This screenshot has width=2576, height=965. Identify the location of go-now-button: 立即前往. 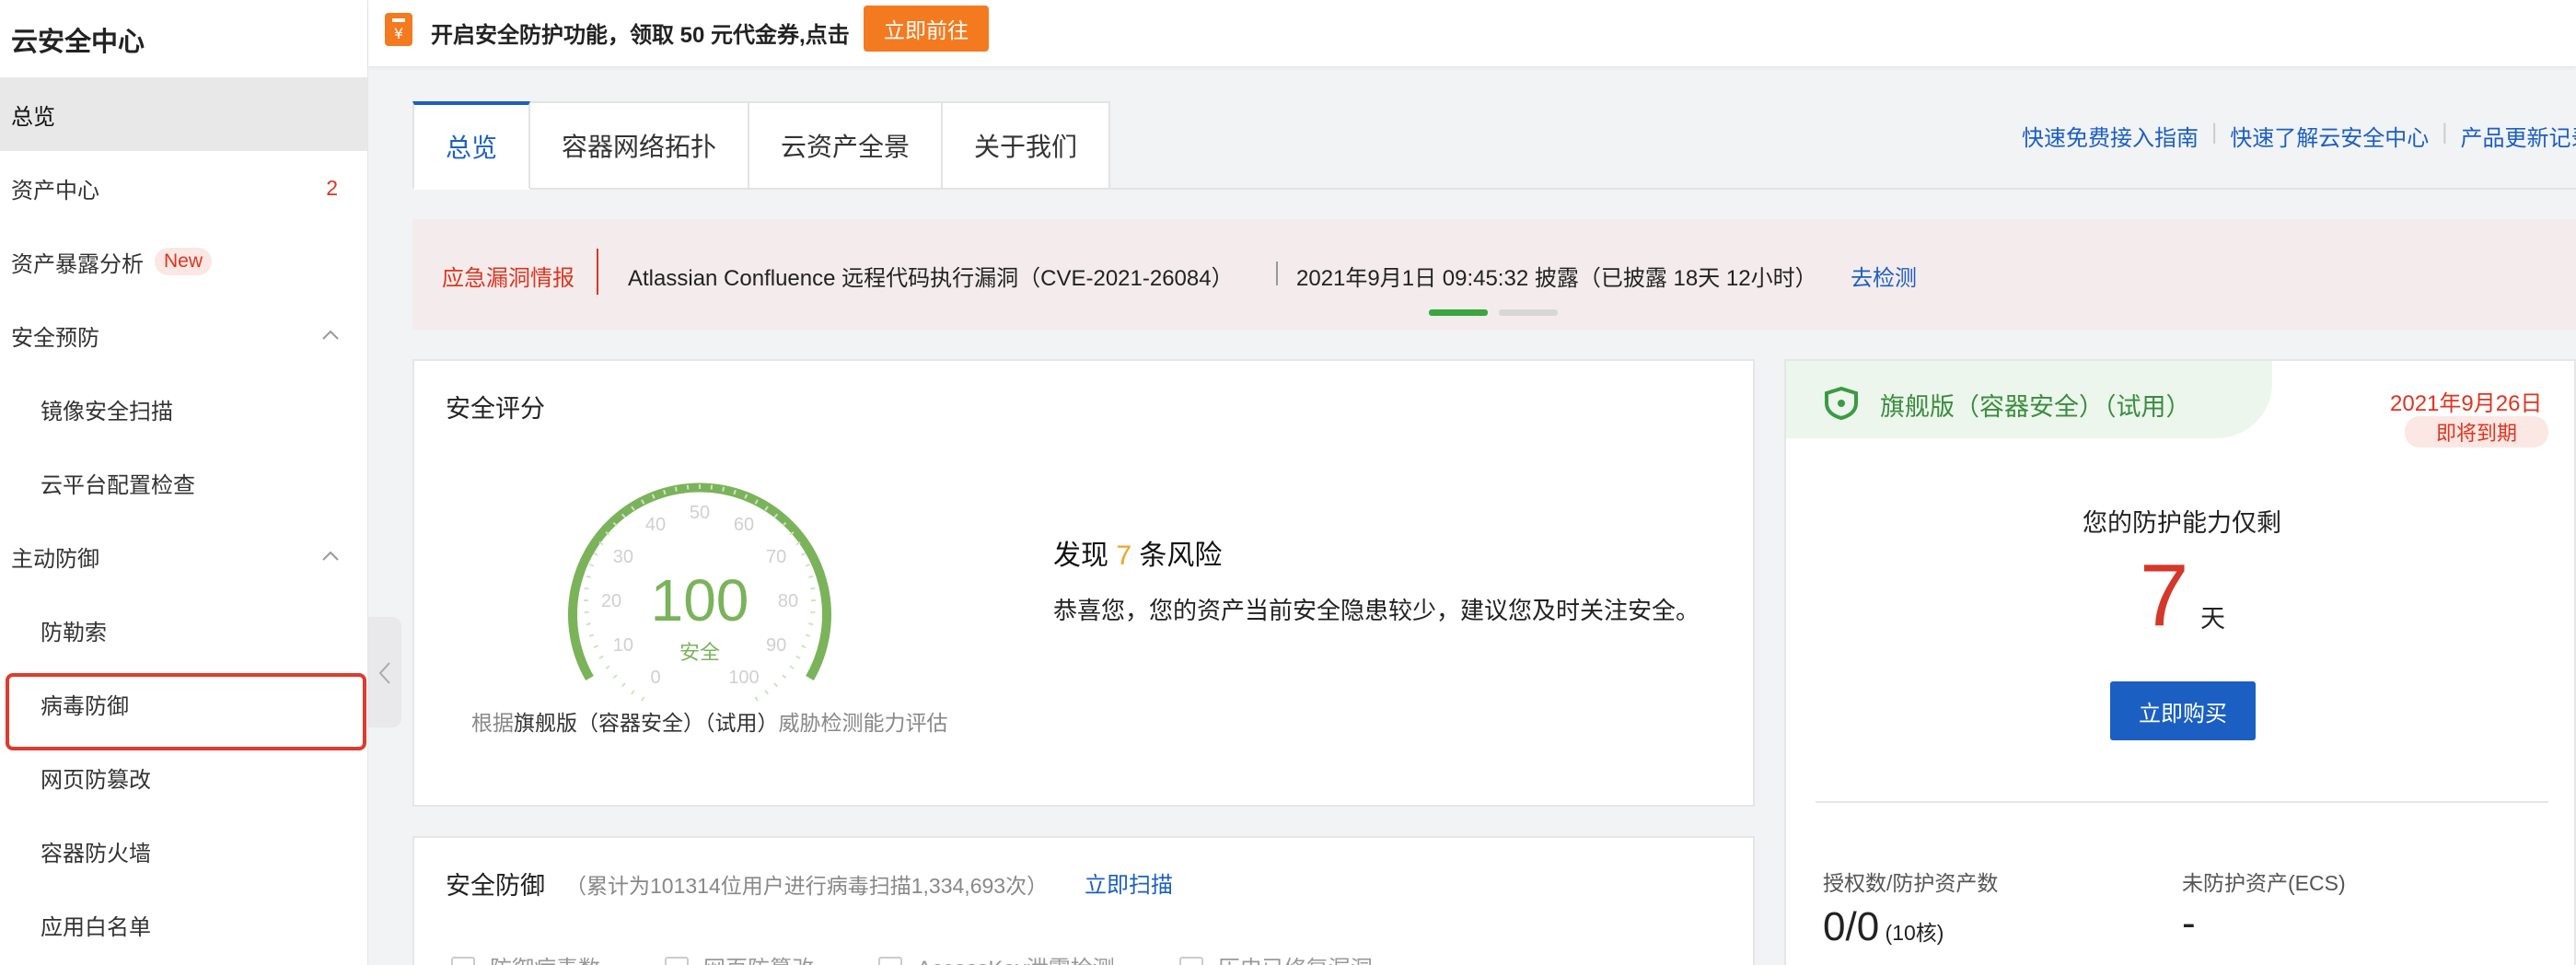
(926, 29).